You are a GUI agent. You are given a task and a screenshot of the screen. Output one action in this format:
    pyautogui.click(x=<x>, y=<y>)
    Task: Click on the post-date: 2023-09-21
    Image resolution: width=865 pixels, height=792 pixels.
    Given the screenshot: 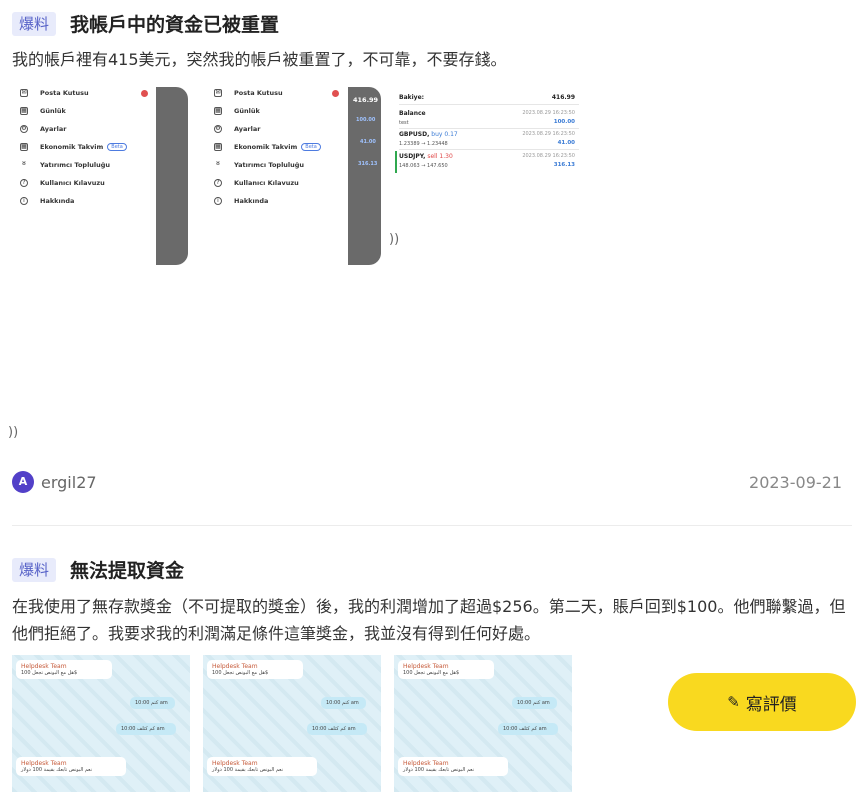 What is the action you would take?
    pyautogui.click(x=795, y=482)
    